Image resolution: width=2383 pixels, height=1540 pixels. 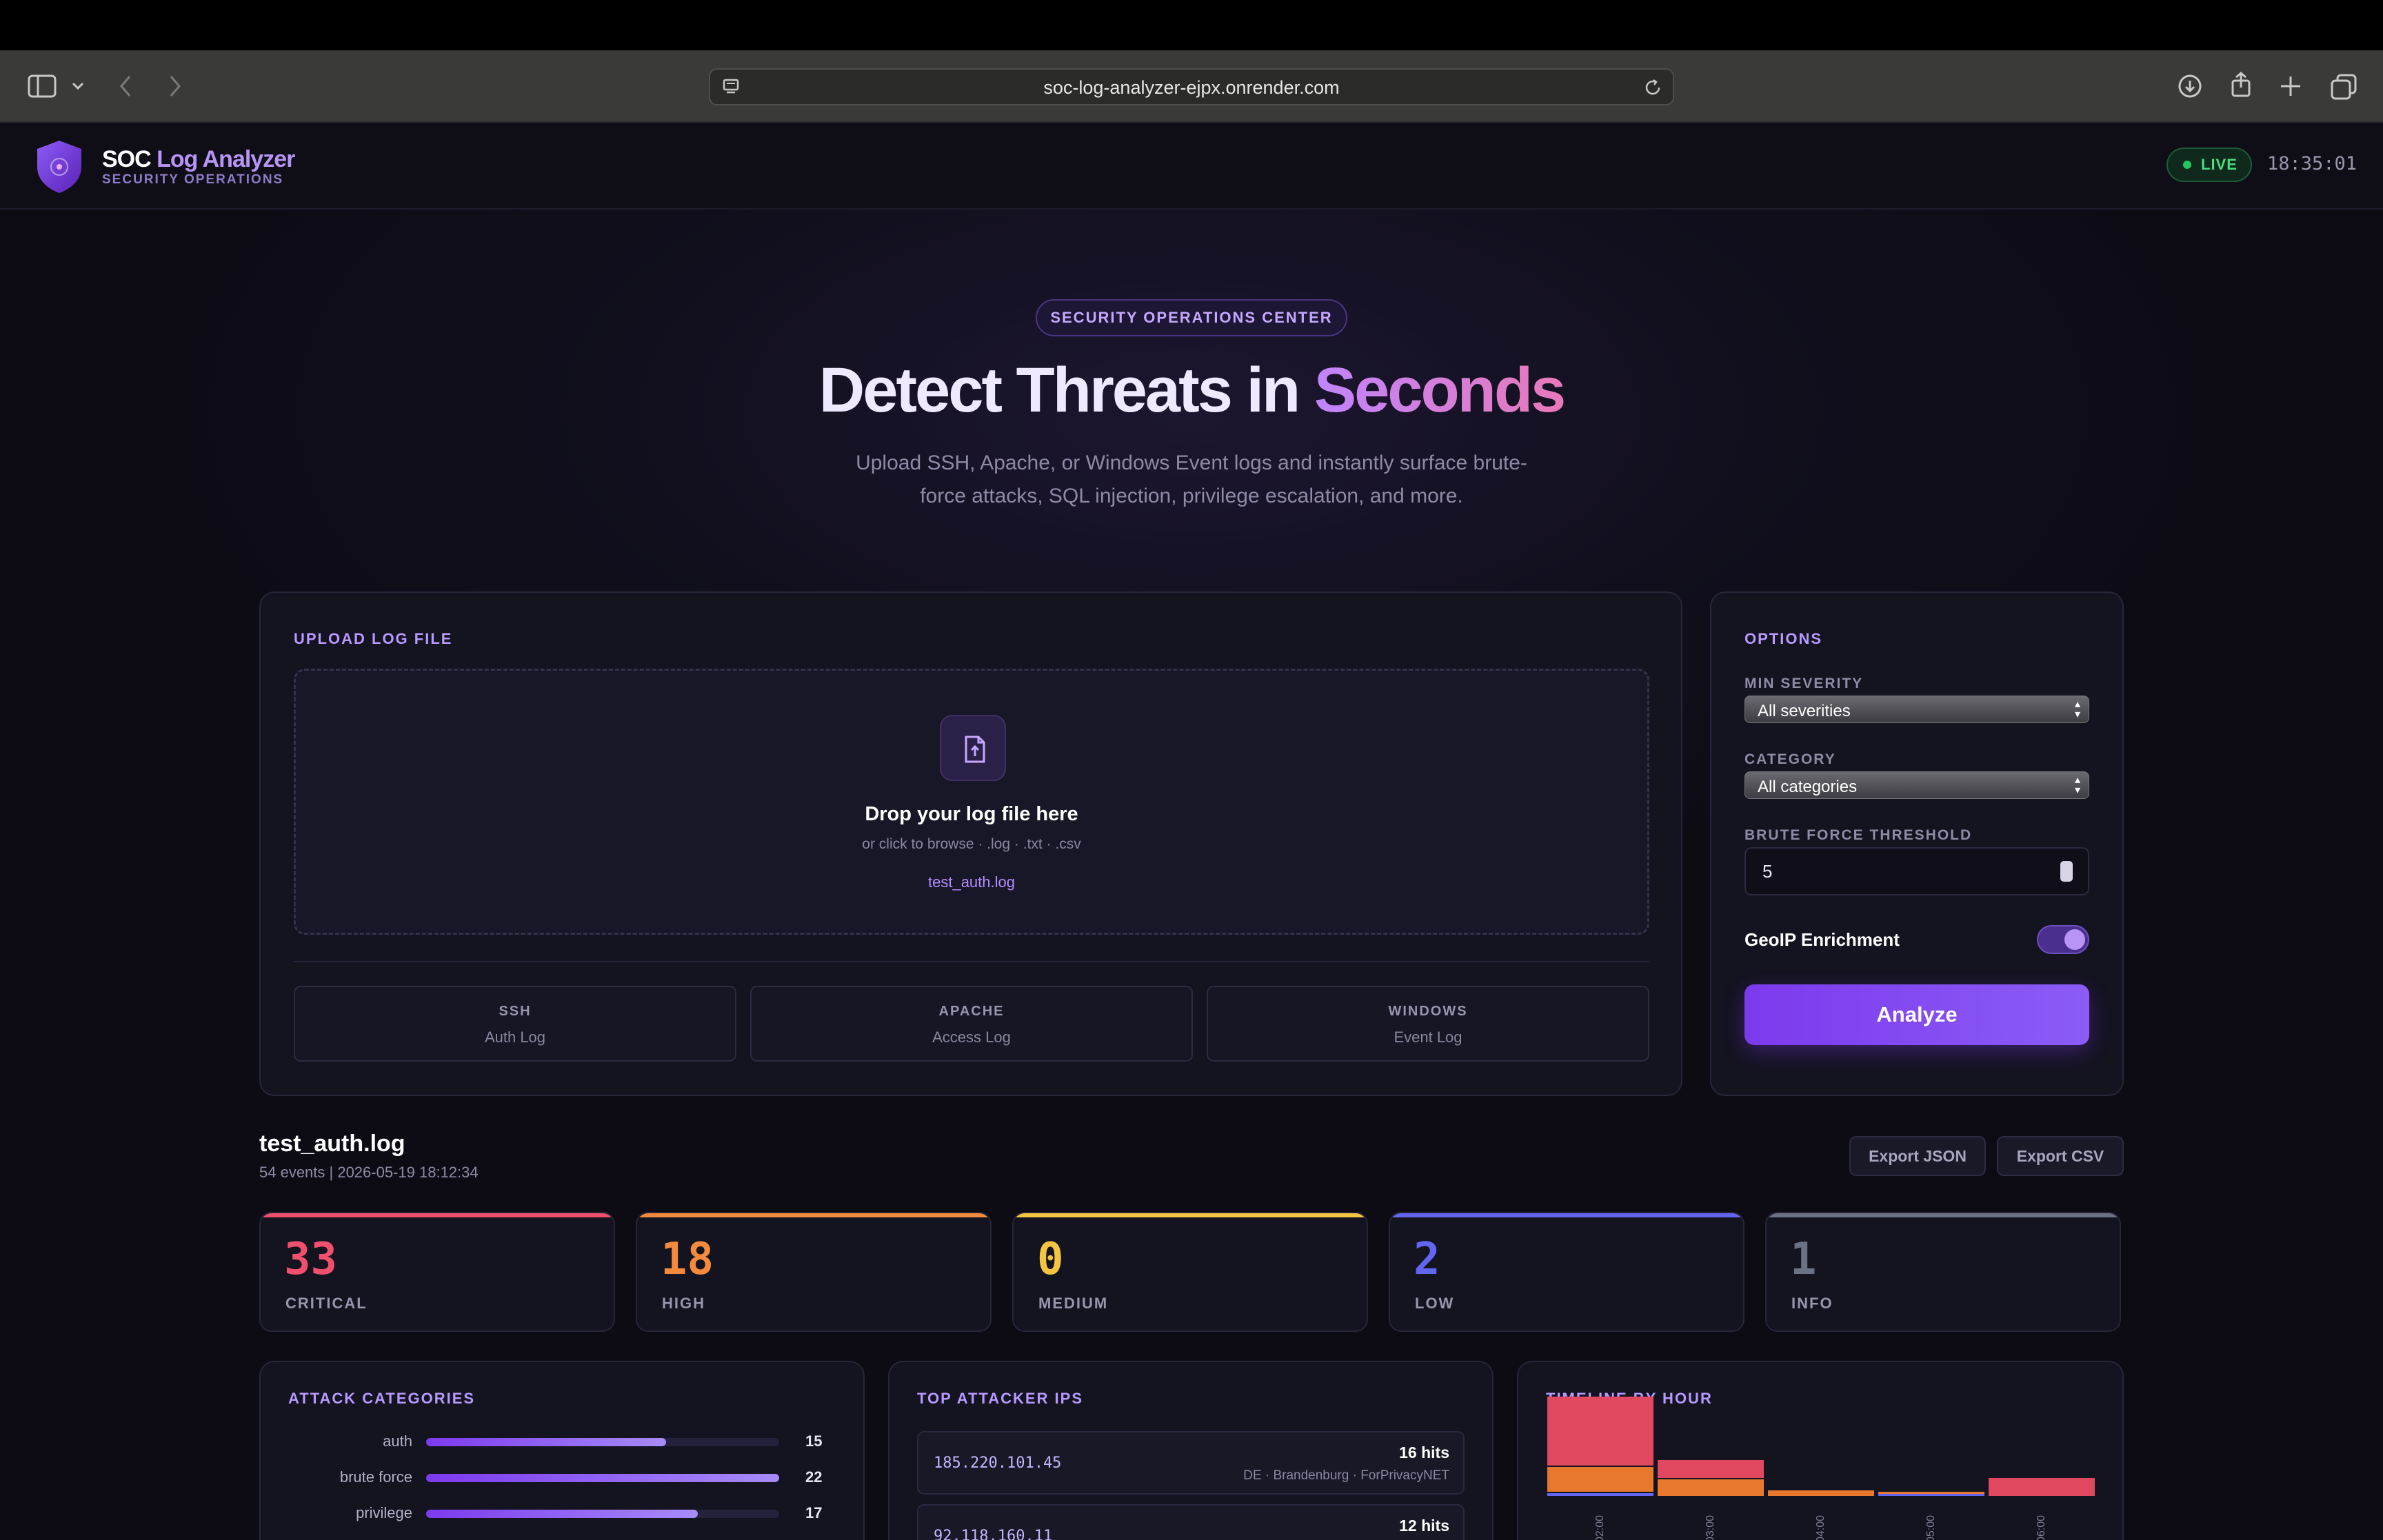 I want to click on stat-card-low: 2 LOW, so click(x=1566, y=1272).